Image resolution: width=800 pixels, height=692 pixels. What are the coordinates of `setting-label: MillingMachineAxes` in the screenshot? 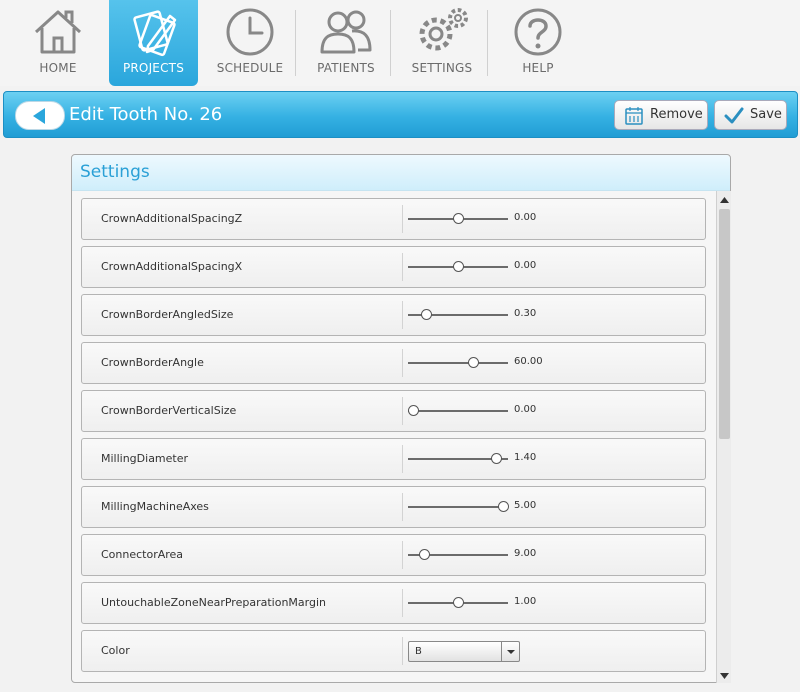 It's located at (155, 506).